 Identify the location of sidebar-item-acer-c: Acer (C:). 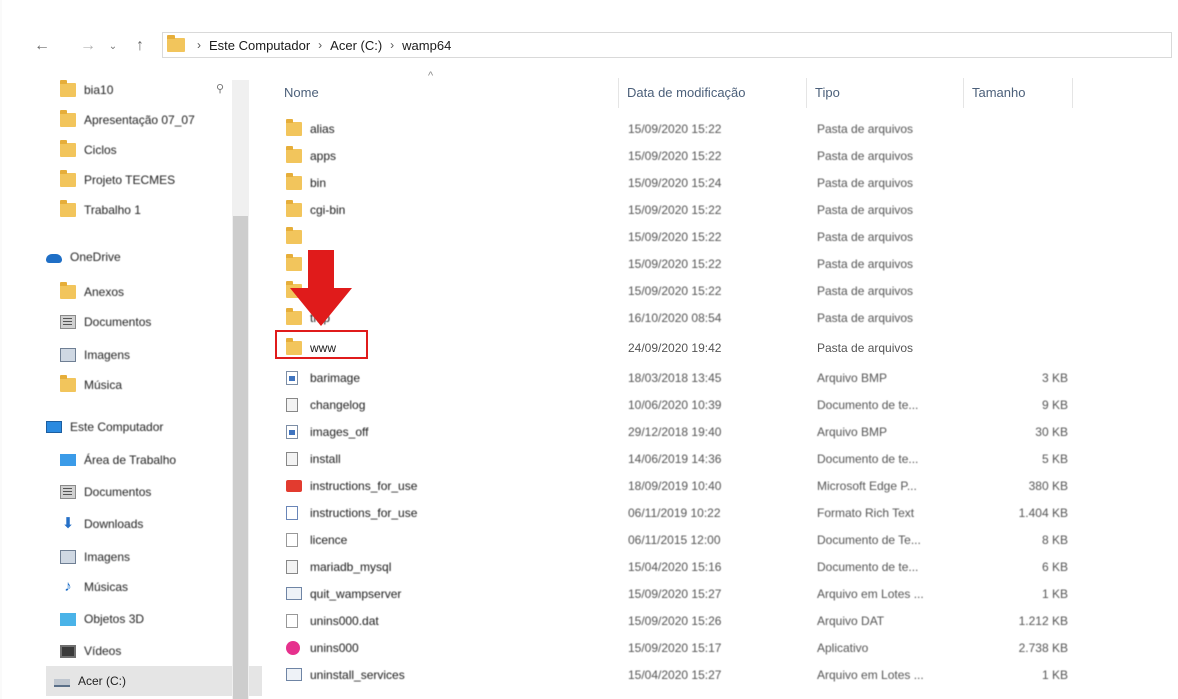
(154, 681).